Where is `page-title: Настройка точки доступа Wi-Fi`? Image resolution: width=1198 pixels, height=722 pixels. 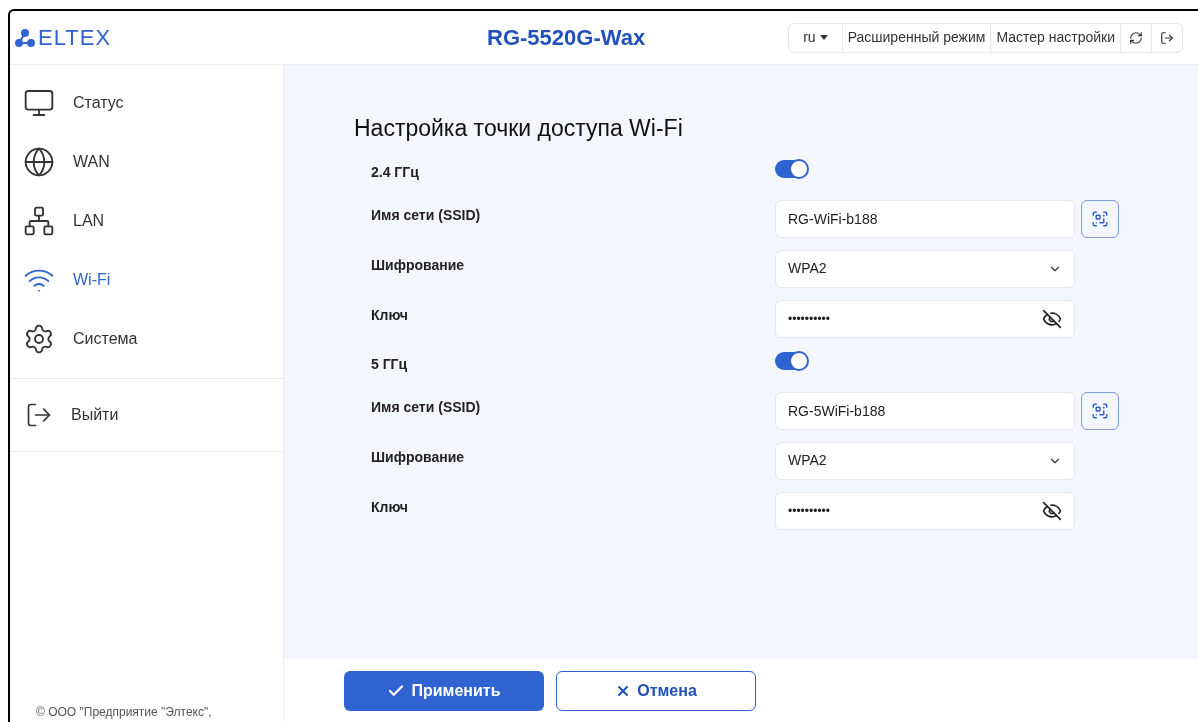
page-title: Настройка точки доступа Wi-Fi is located at coordinates (519, 128).